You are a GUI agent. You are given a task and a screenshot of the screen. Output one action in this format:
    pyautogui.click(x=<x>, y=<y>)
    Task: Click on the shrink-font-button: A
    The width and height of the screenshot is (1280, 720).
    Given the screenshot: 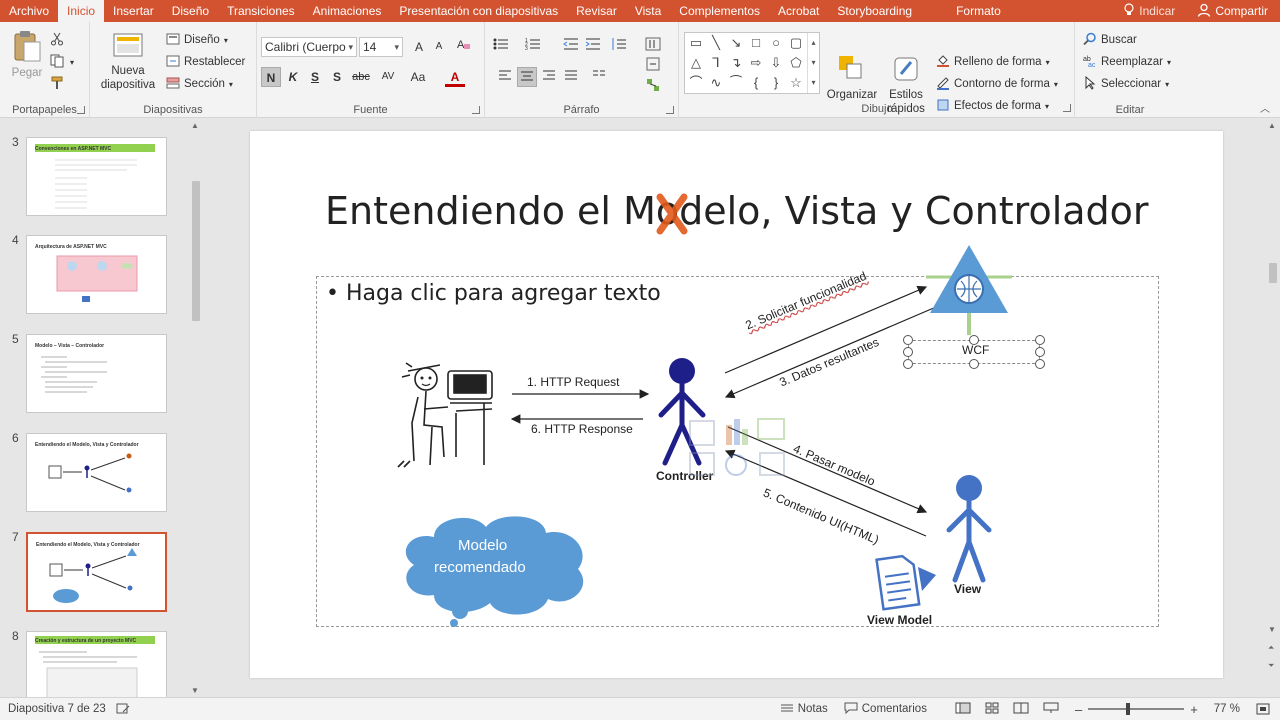 What is the action you would take?
    pyautogui.click(x=439, y=47)
    